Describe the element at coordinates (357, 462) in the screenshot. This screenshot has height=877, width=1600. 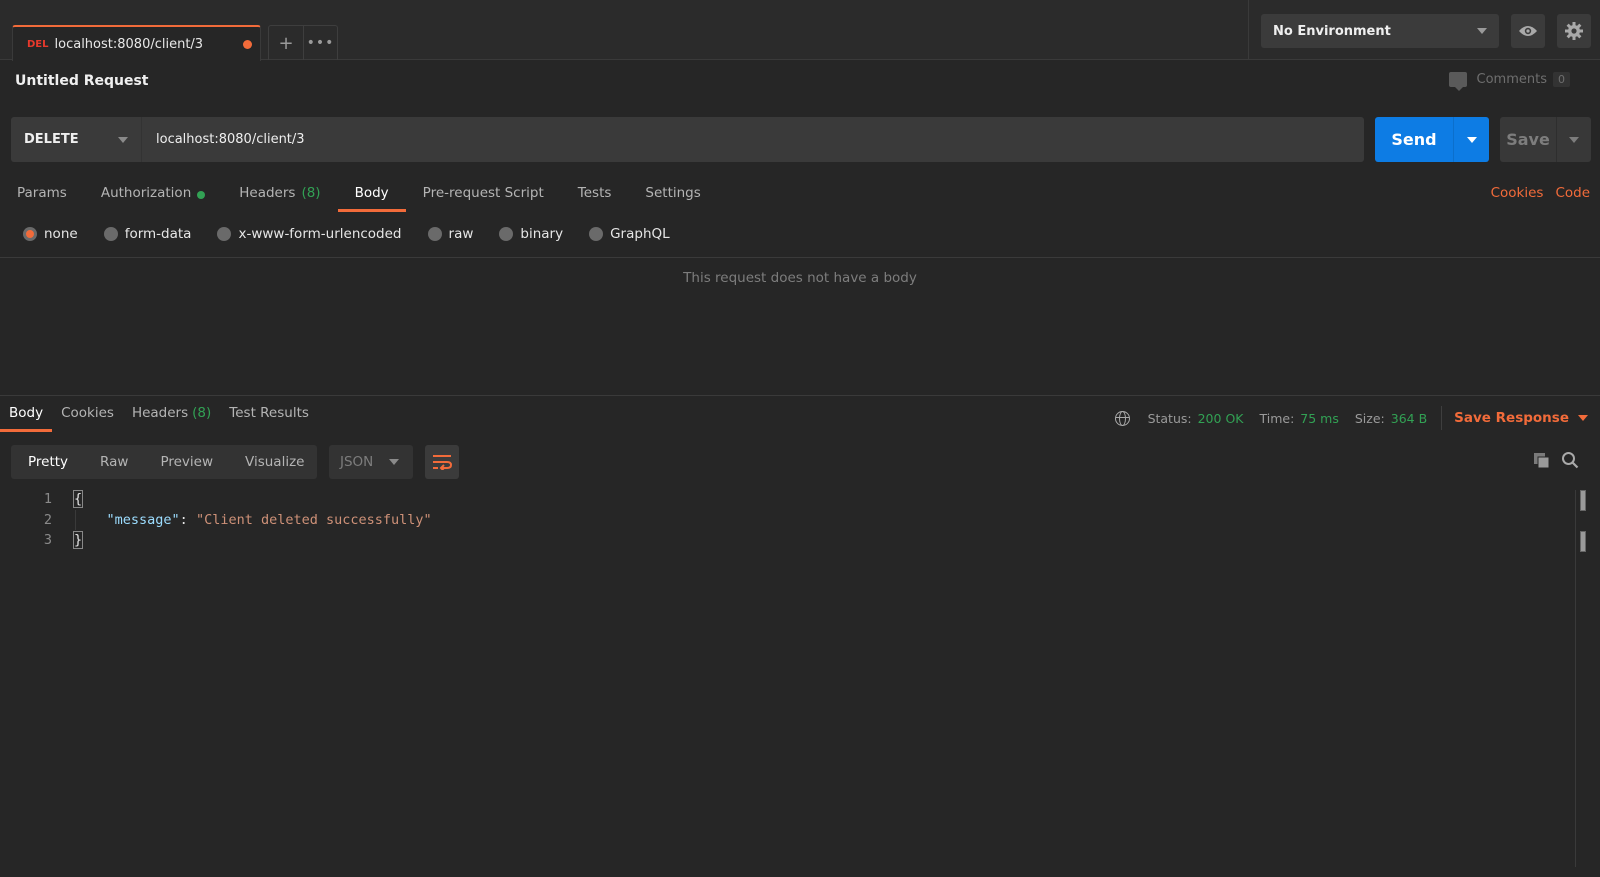
I see `language-value: JSON` at that location.